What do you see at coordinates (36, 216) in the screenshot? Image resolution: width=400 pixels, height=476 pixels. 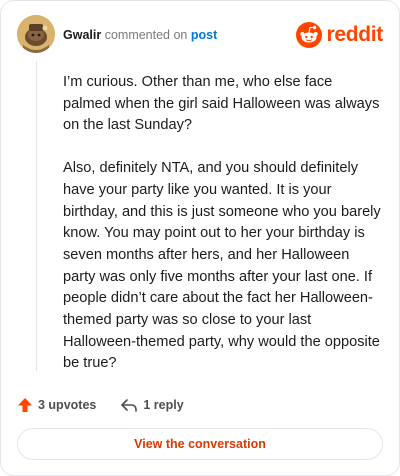 I see `thread-line` at bounding box center [36, 216].